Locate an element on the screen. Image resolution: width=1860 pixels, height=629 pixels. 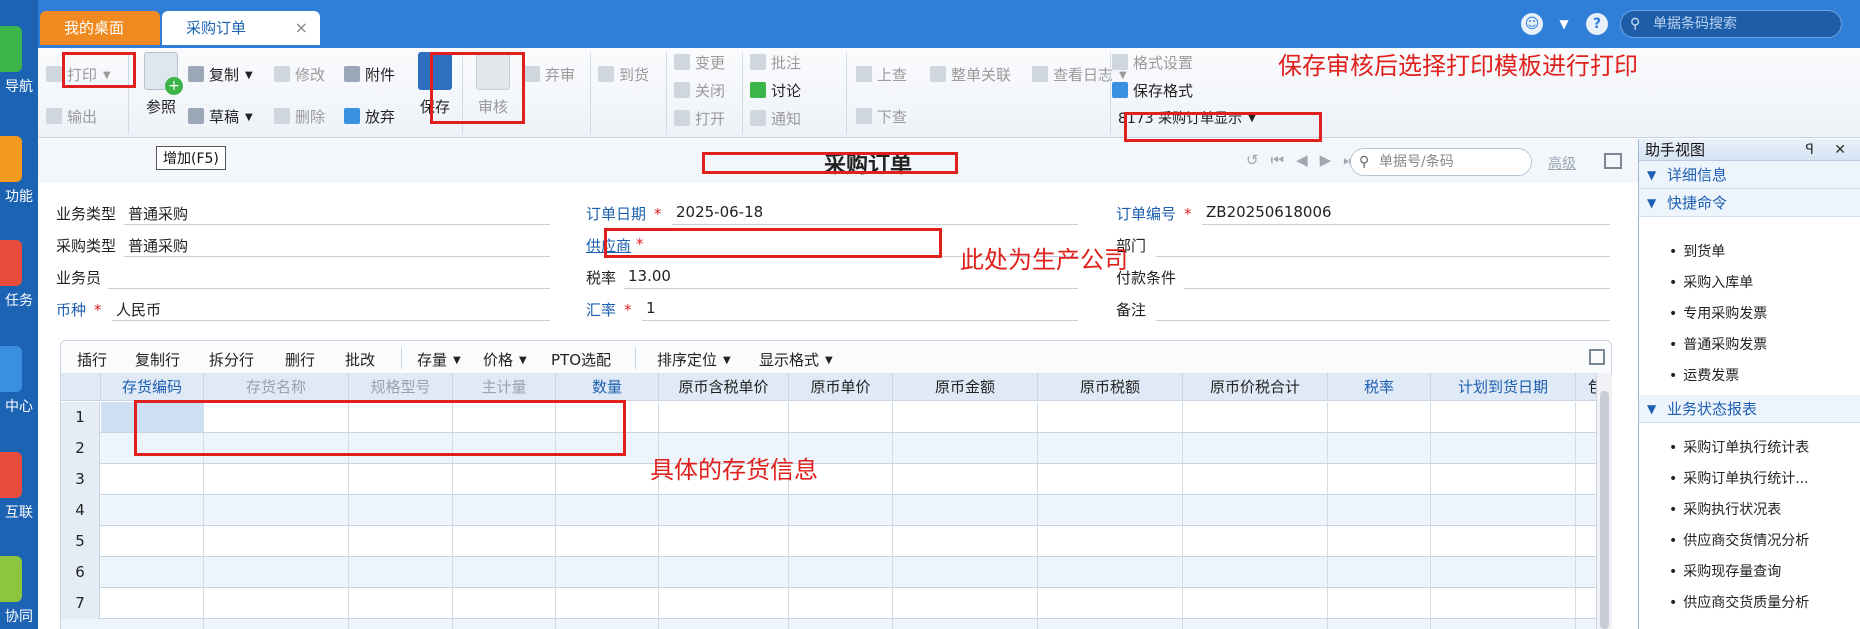
tax-rate-field: 13.00 is located at coordinates (649, 276).